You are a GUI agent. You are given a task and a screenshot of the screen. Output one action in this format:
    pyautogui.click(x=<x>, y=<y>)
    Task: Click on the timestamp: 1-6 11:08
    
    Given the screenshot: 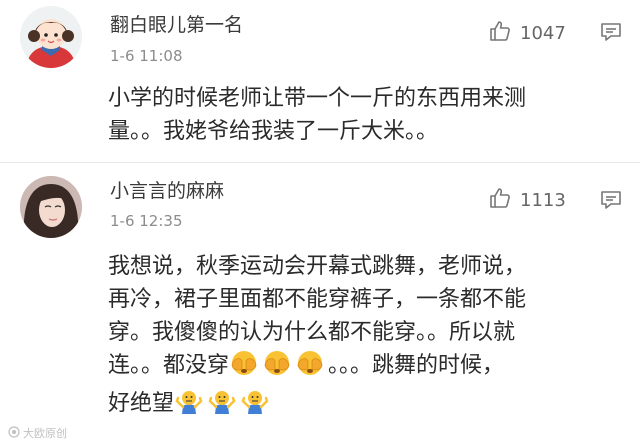 What is the action you would take?
    pyautogui.click(x=146, y=56)
    